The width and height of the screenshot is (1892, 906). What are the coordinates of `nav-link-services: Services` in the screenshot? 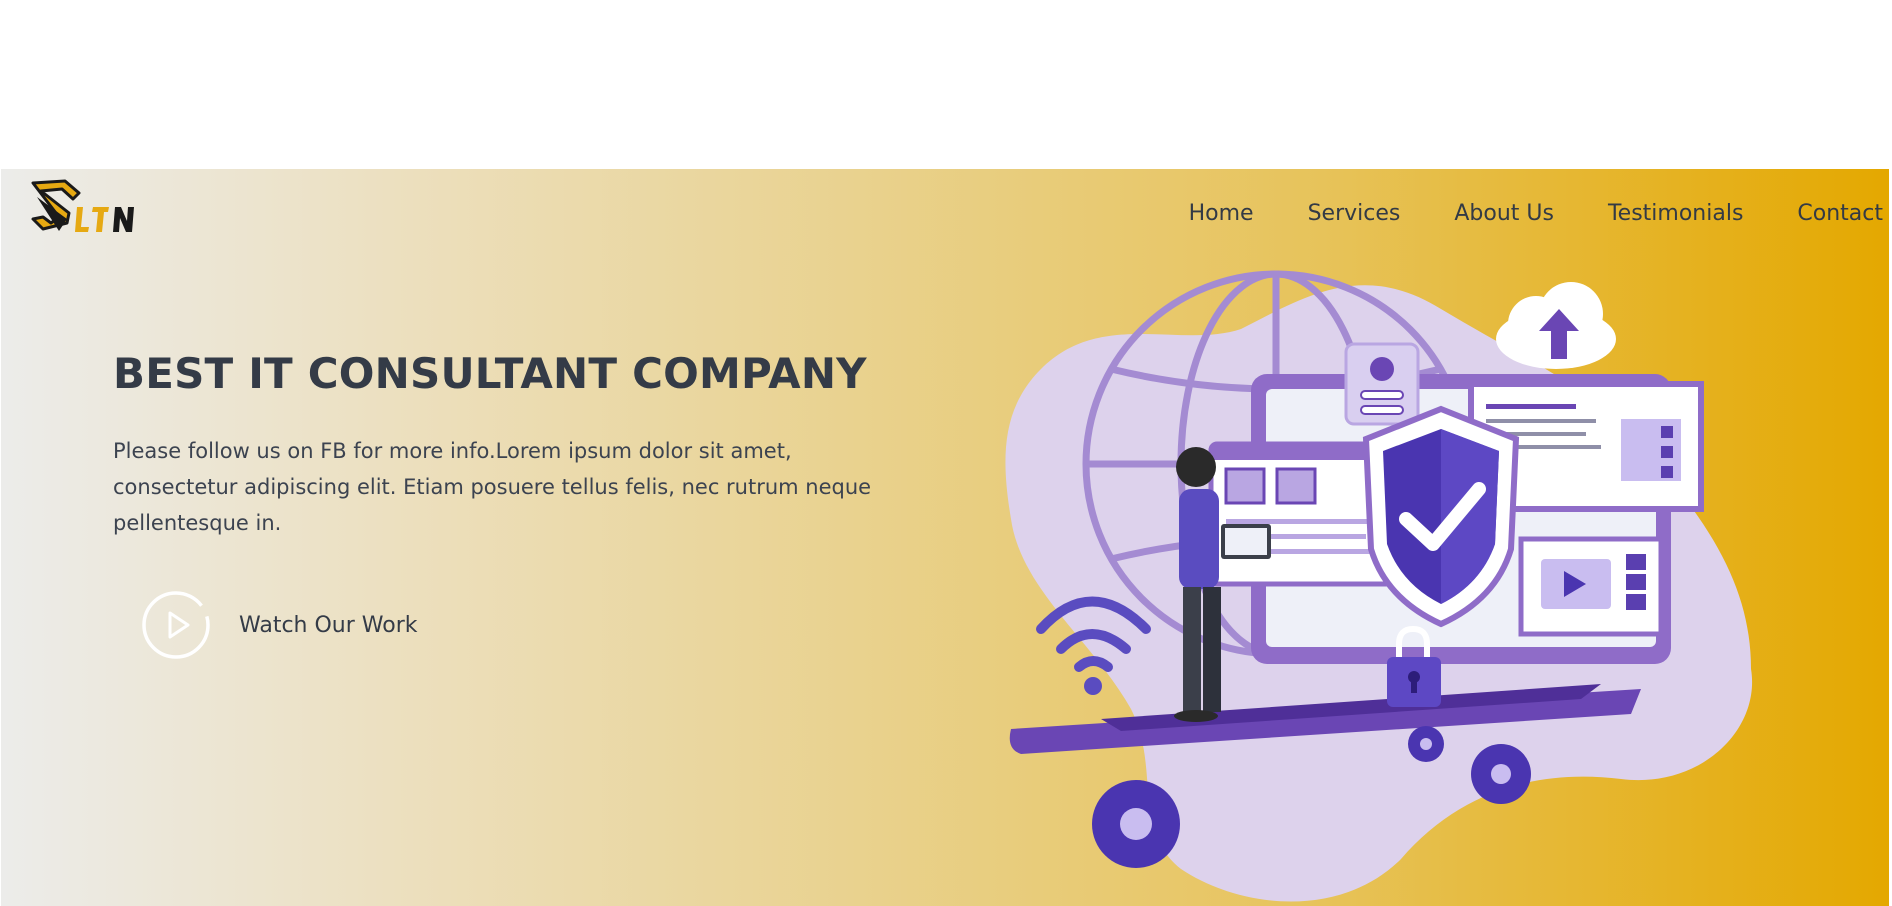 It's located at (1354, 213).